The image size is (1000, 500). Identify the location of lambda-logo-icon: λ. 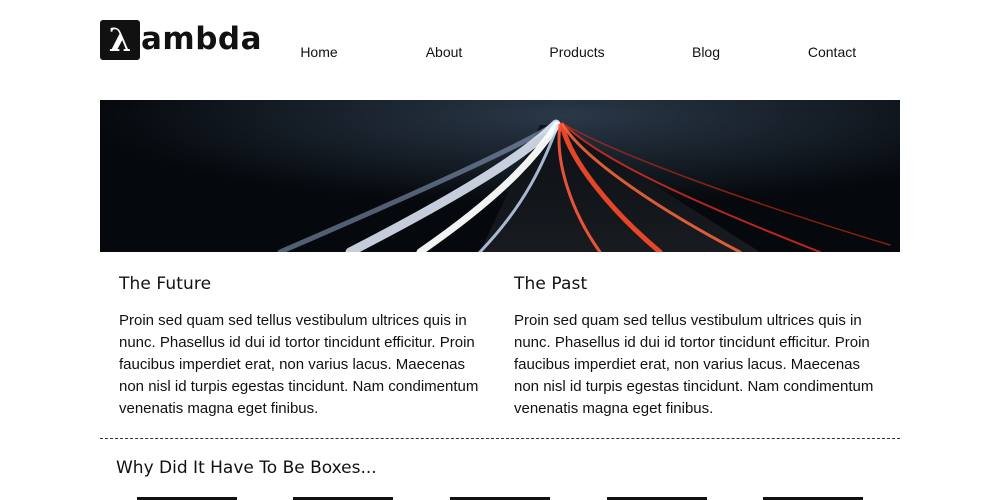
(120, 40).